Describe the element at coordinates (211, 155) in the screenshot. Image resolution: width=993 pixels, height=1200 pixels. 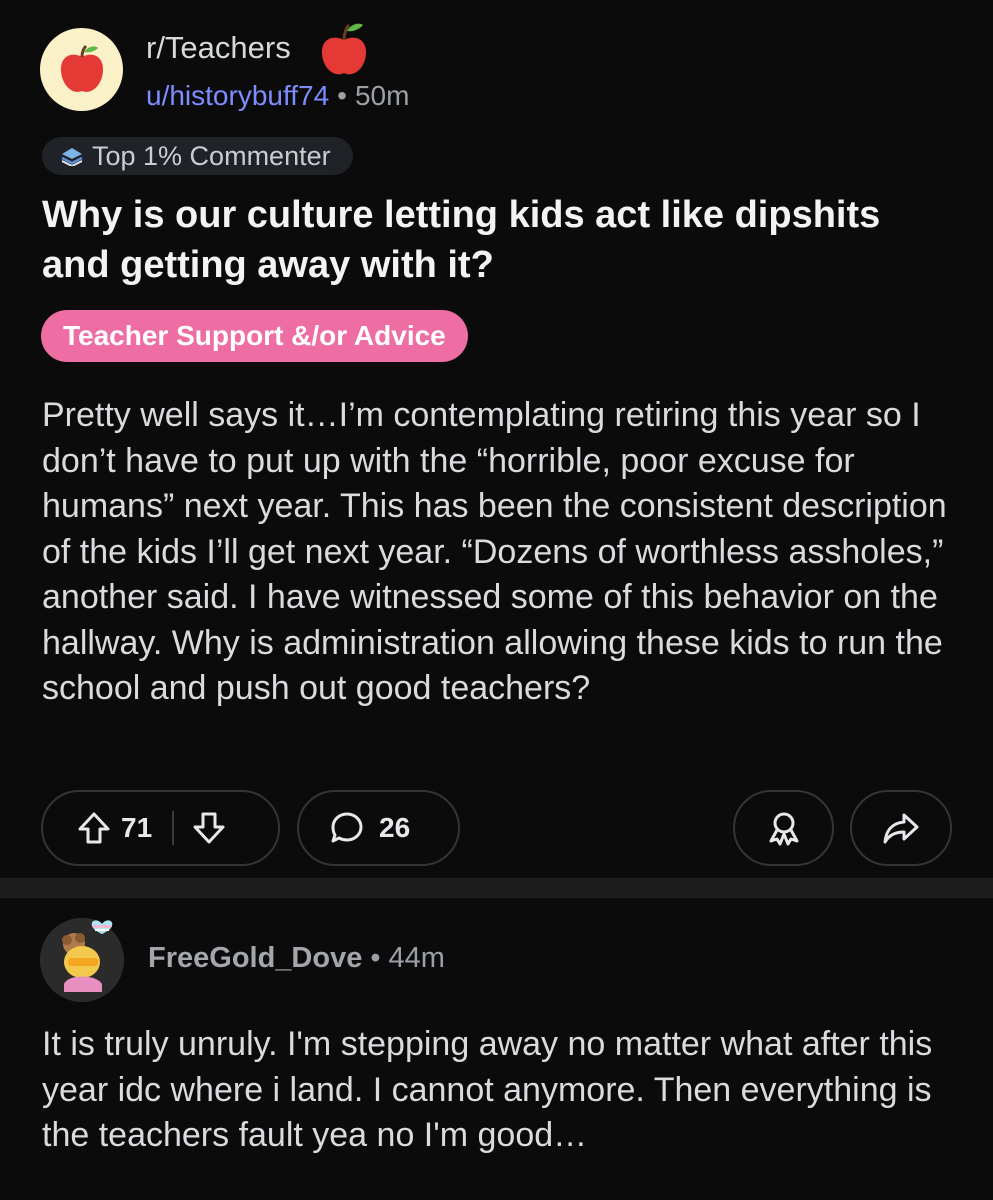
I see `badge-label: Top 1% Commenter` at that location.